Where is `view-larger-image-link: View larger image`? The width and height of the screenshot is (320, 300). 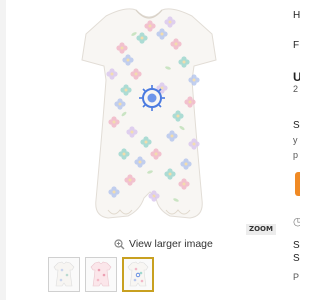 view-larger-image-link: View larger image is located at coordinates (163, 244).